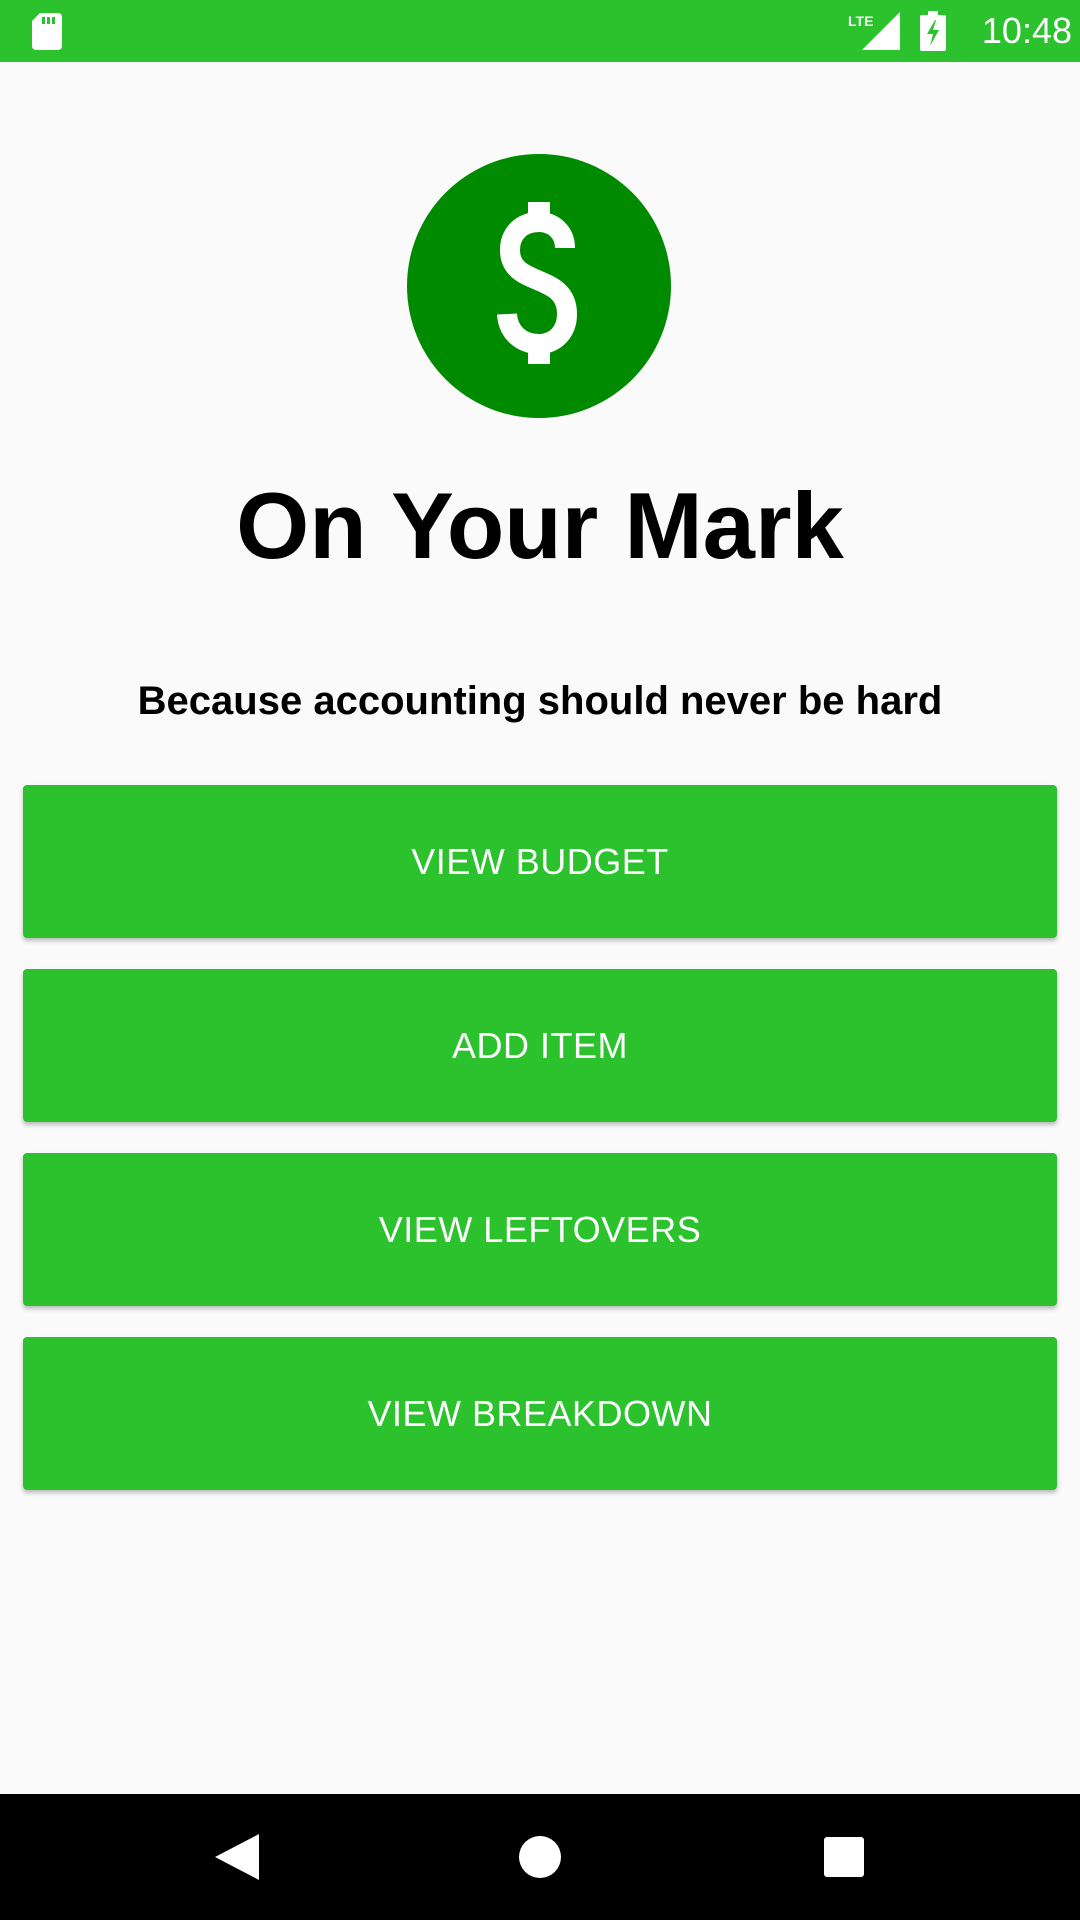  What do you see at coordinates (933, 31) in the screenshot?
I see `battery-charging-icon` at bounding box center [933, 31].